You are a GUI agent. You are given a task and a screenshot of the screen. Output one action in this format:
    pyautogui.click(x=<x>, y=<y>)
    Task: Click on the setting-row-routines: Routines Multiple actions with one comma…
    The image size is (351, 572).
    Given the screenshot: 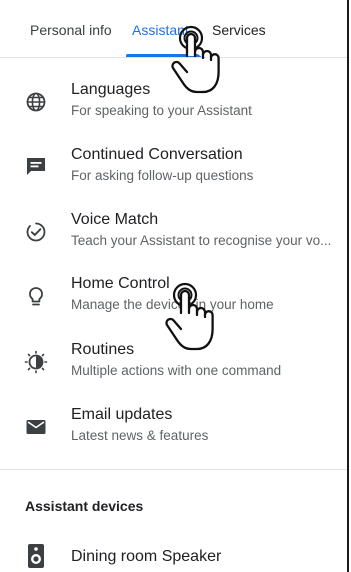 What is the action you would take?
    pyautogui.click(x=173, y=362)
    